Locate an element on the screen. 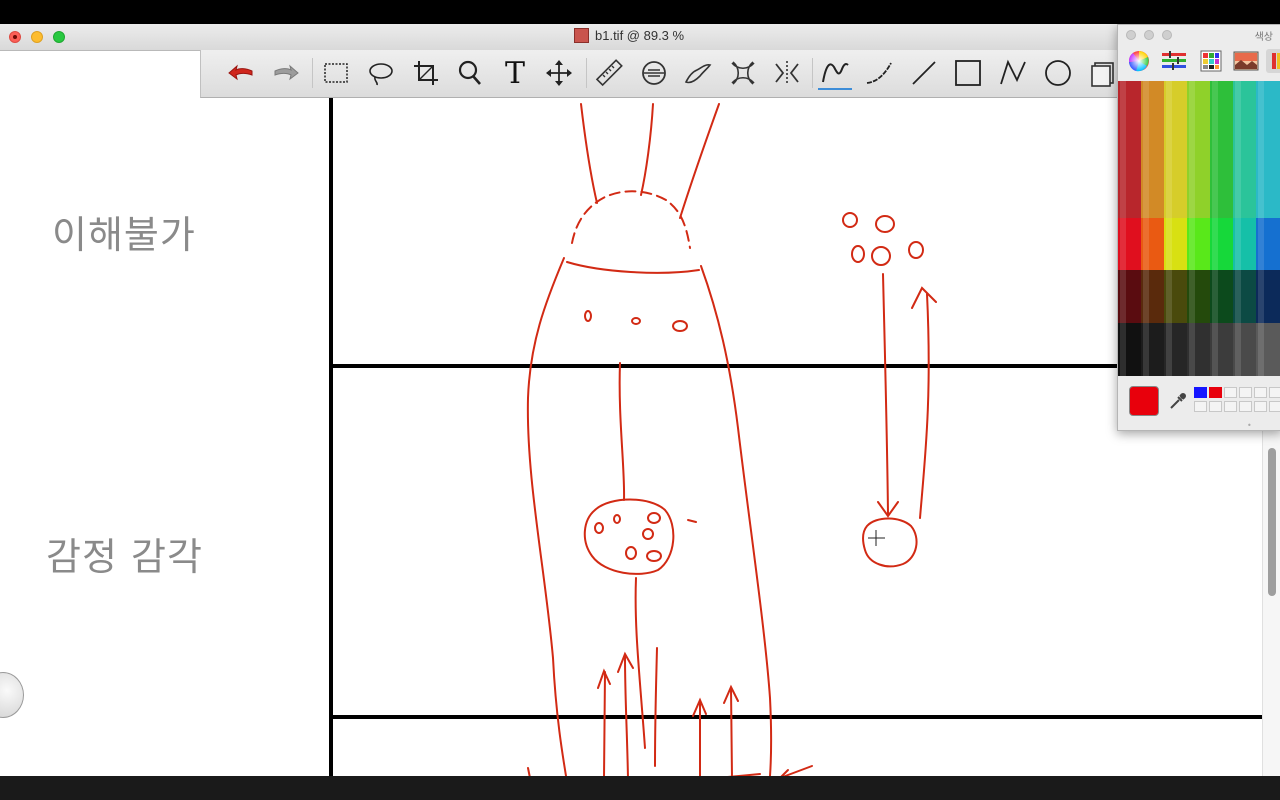  flip-icon is located at coordinates (787, 73).